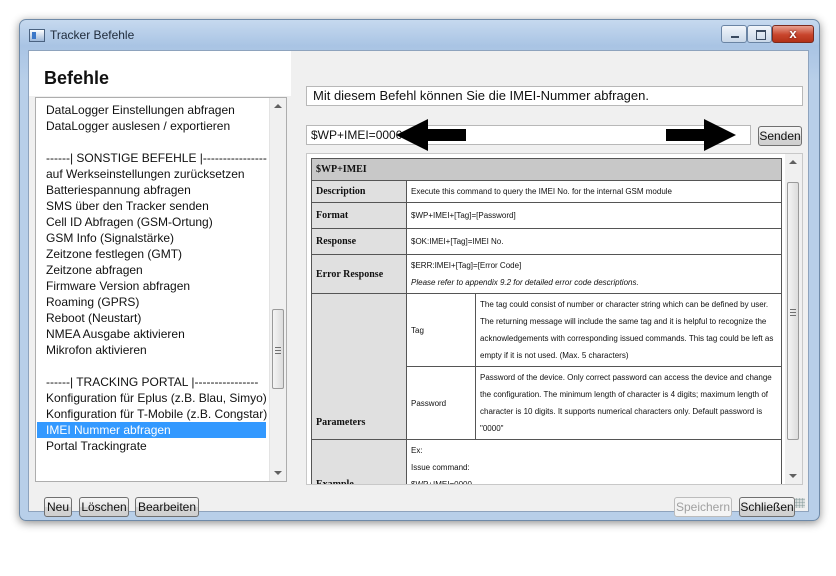 The height and width of the screenshot is (576, 836). I want to click on list-item: Zeitzone abfragen, so click(94, 270).